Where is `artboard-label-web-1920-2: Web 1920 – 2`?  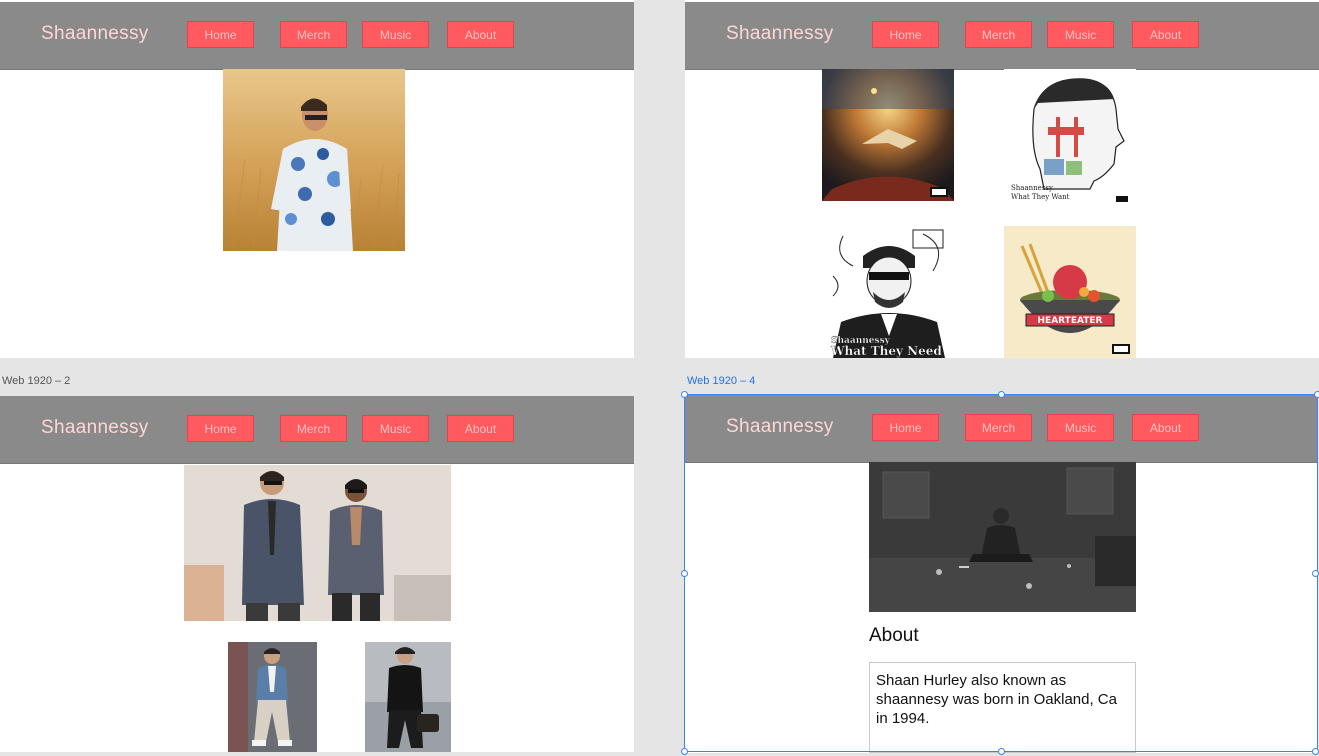 artboard-label-web-1920-2: Web 1920 – 2 is located at coordinates (36, 381).